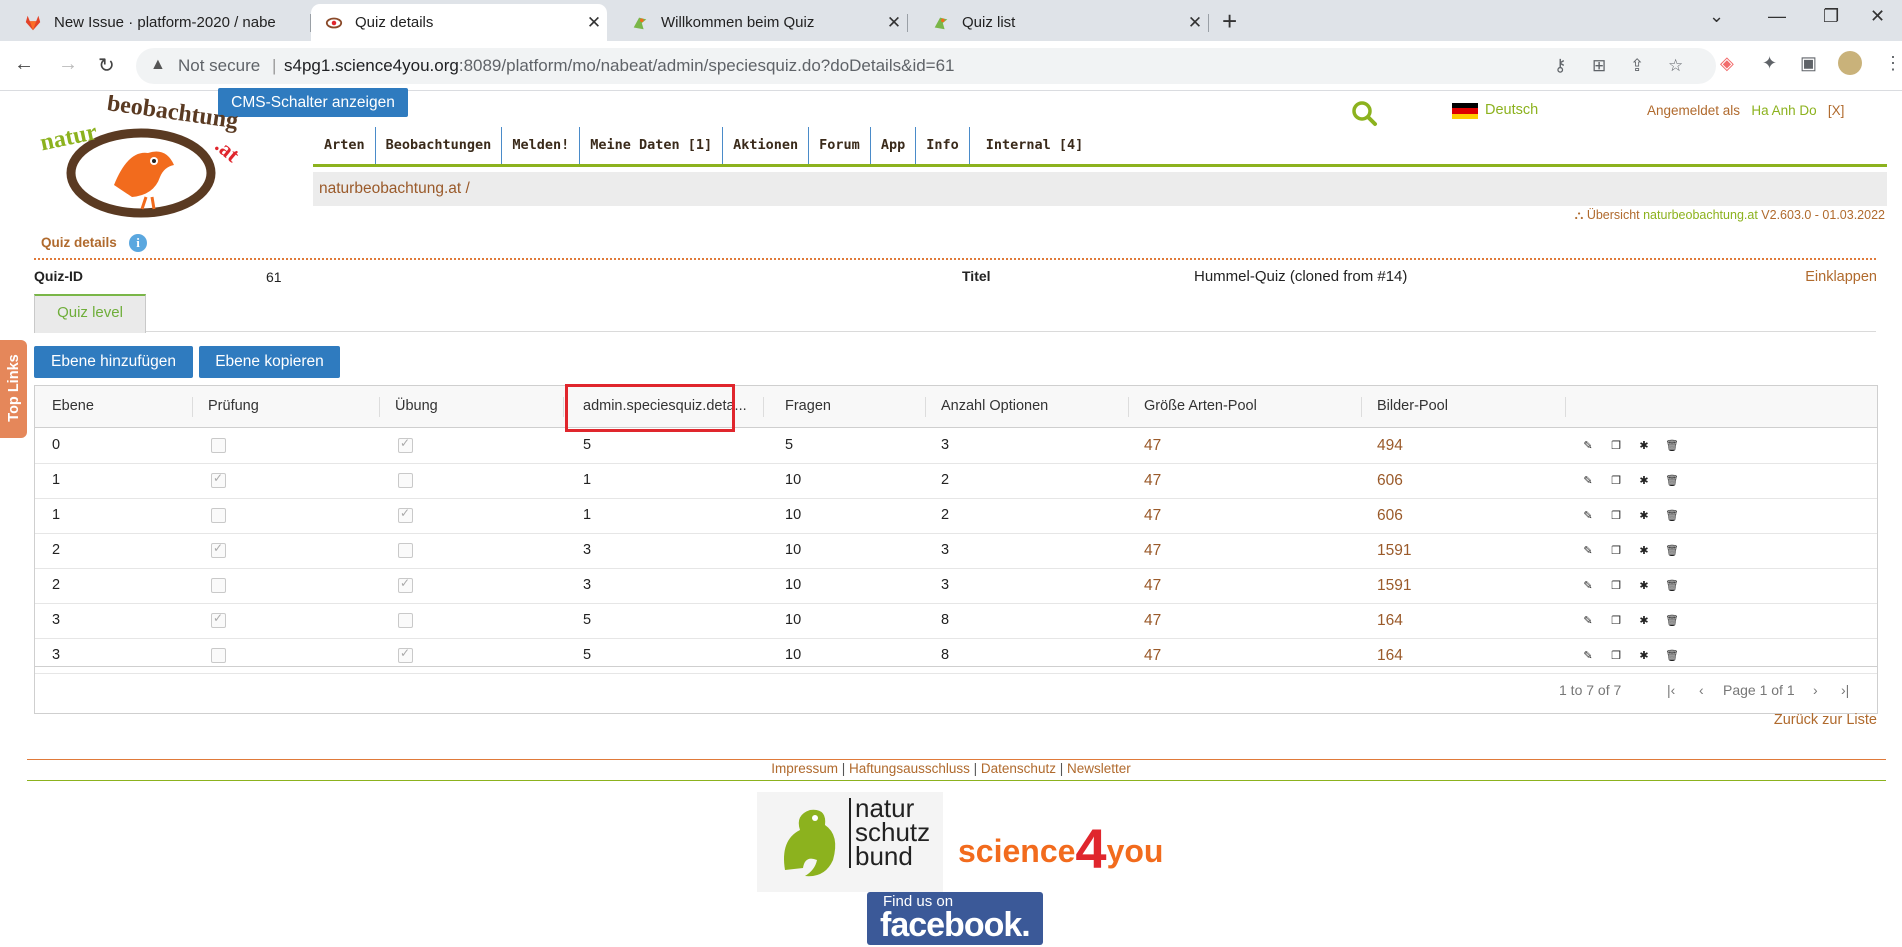 This screenshot has height=947, width=1902. Describe the element at coordinates (113, 362) in the screenshot. I see `add-level-button: Ebene hinzufügen` at that location.